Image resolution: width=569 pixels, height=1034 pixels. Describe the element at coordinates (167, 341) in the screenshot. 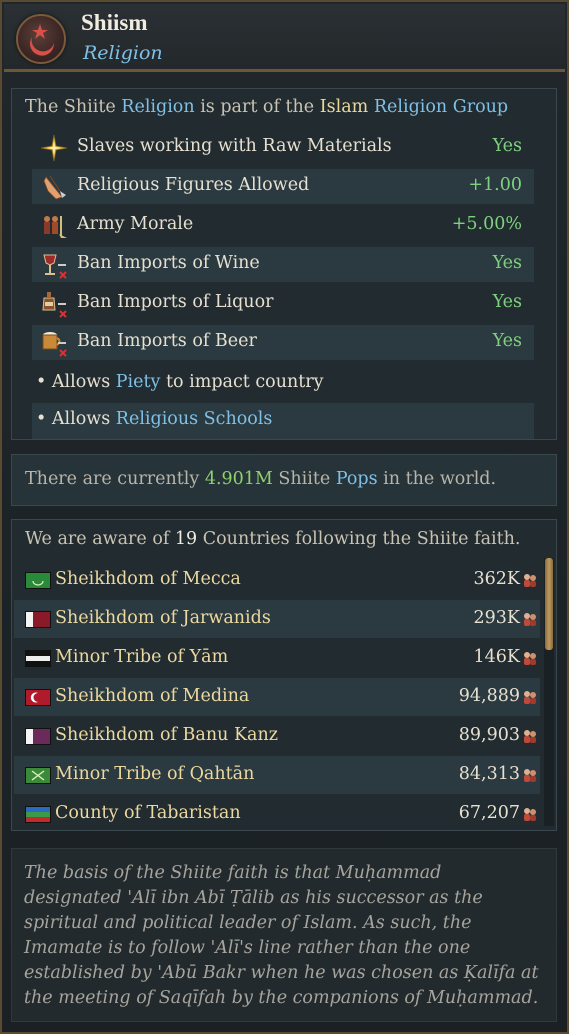

I see `modifier-label: Ban Imports of Beer` at that location.